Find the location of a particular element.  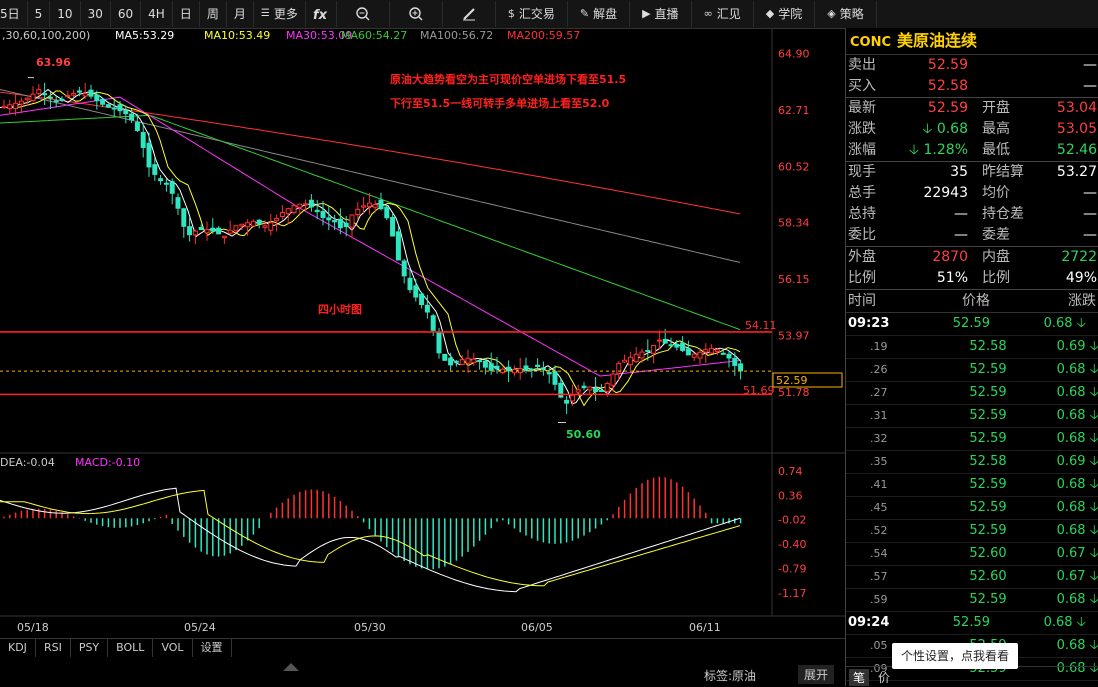

tick-row: 09:23 52.59 0.68 🡣 is located at coordinates (972, 324).